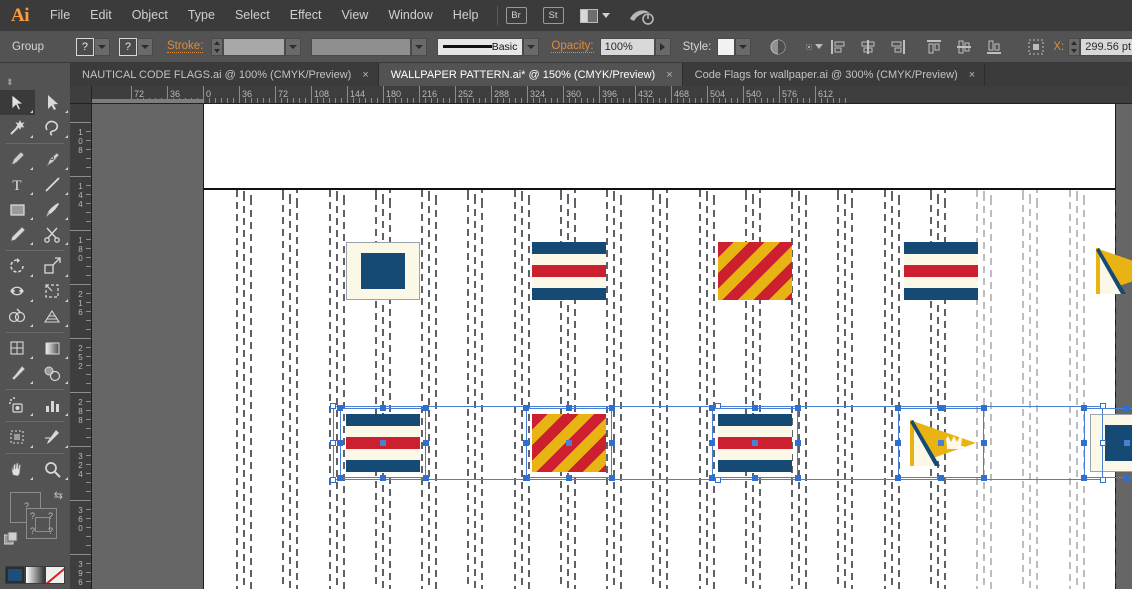  What do you see at coordinates (150, 15) in the screenshot?
I see `menu-object: Object` at bounding box center [150, 15].